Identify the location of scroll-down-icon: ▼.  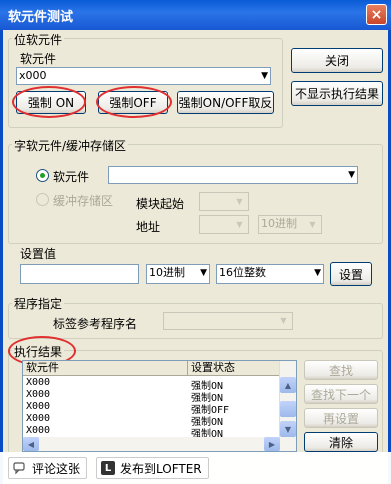
(288, 429).